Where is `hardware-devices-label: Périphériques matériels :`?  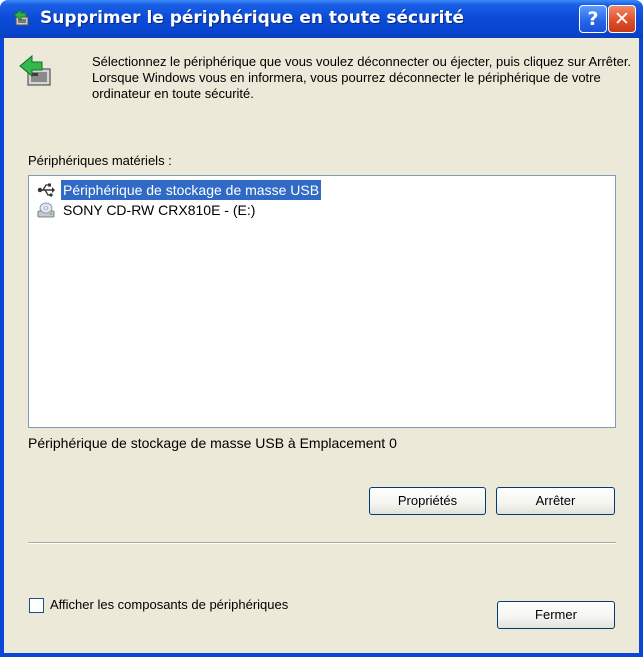 hardware-devices-label: Périphériques matériels : is located at coordinates (100, 160).